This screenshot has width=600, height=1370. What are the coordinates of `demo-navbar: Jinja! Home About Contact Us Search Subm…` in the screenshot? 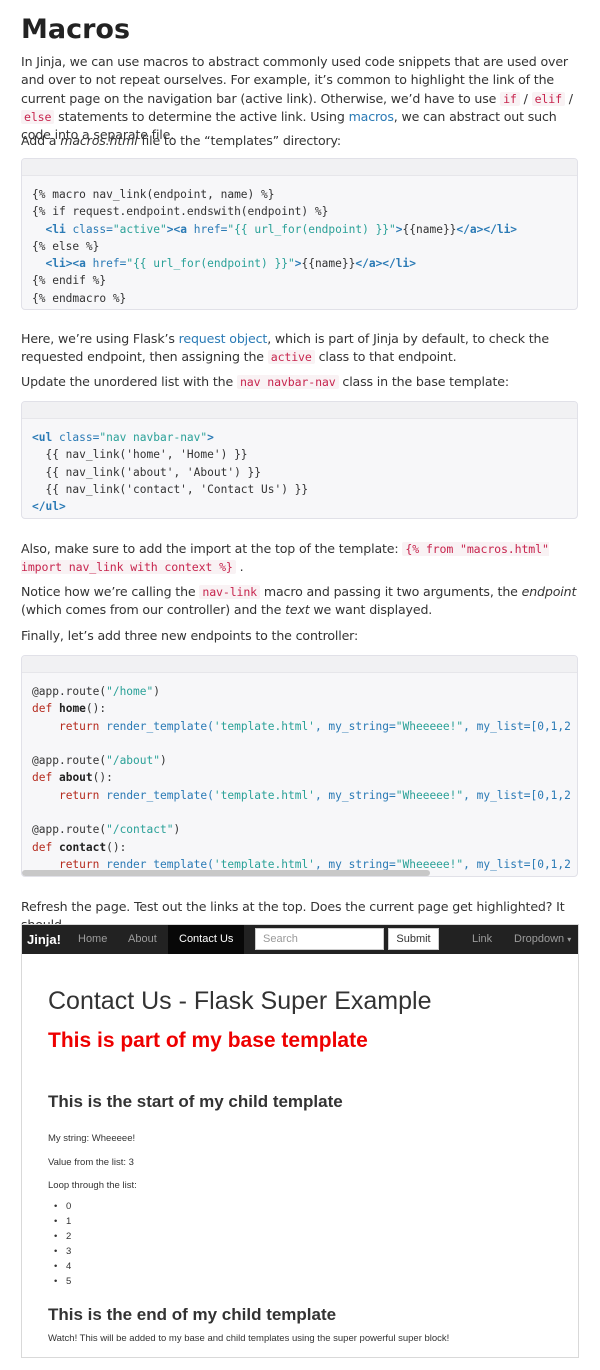 It's located at (300, 939).